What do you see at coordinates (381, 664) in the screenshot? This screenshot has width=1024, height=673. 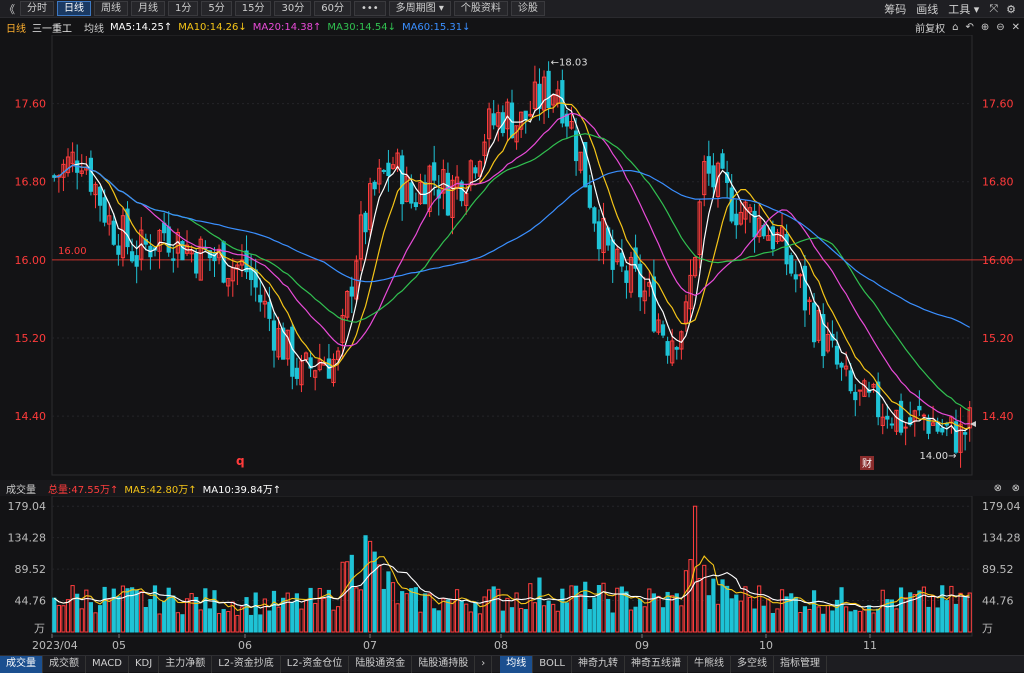 I see `tab-northbound-funds: 陆股通资金` at bounding box center [381, 664].